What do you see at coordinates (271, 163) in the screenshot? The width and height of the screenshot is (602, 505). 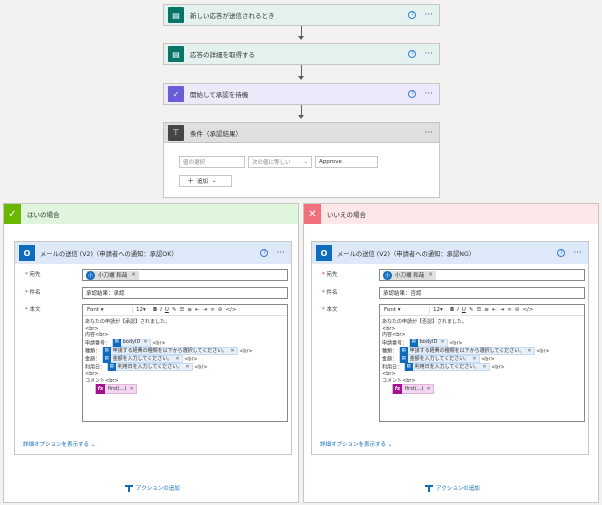 I see `operator-label: 次の値に等しい` at bounding box center [271, 163].